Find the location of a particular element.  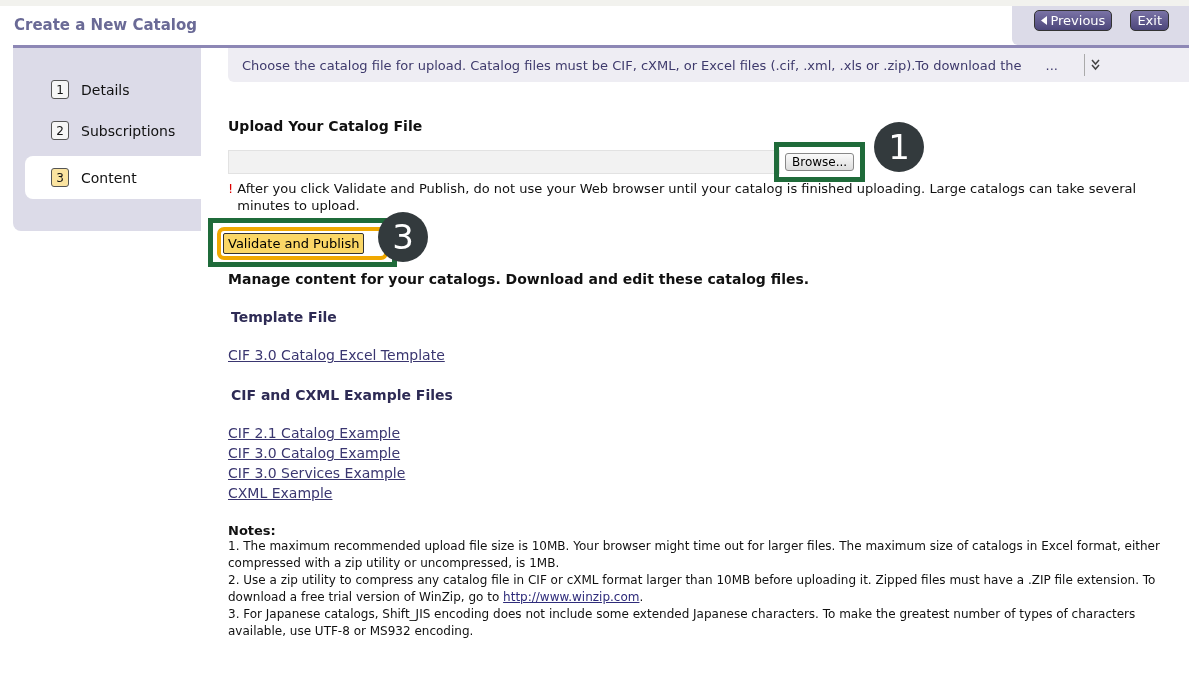

note-text: 1. The maximum recommended upload file size is 10MB. Your browser might time out for larger files. The maximum size of catalogs in Excel format, either compressed with a zip utility or uncompressed, is 1MB. is located at coordinates (694, 555).